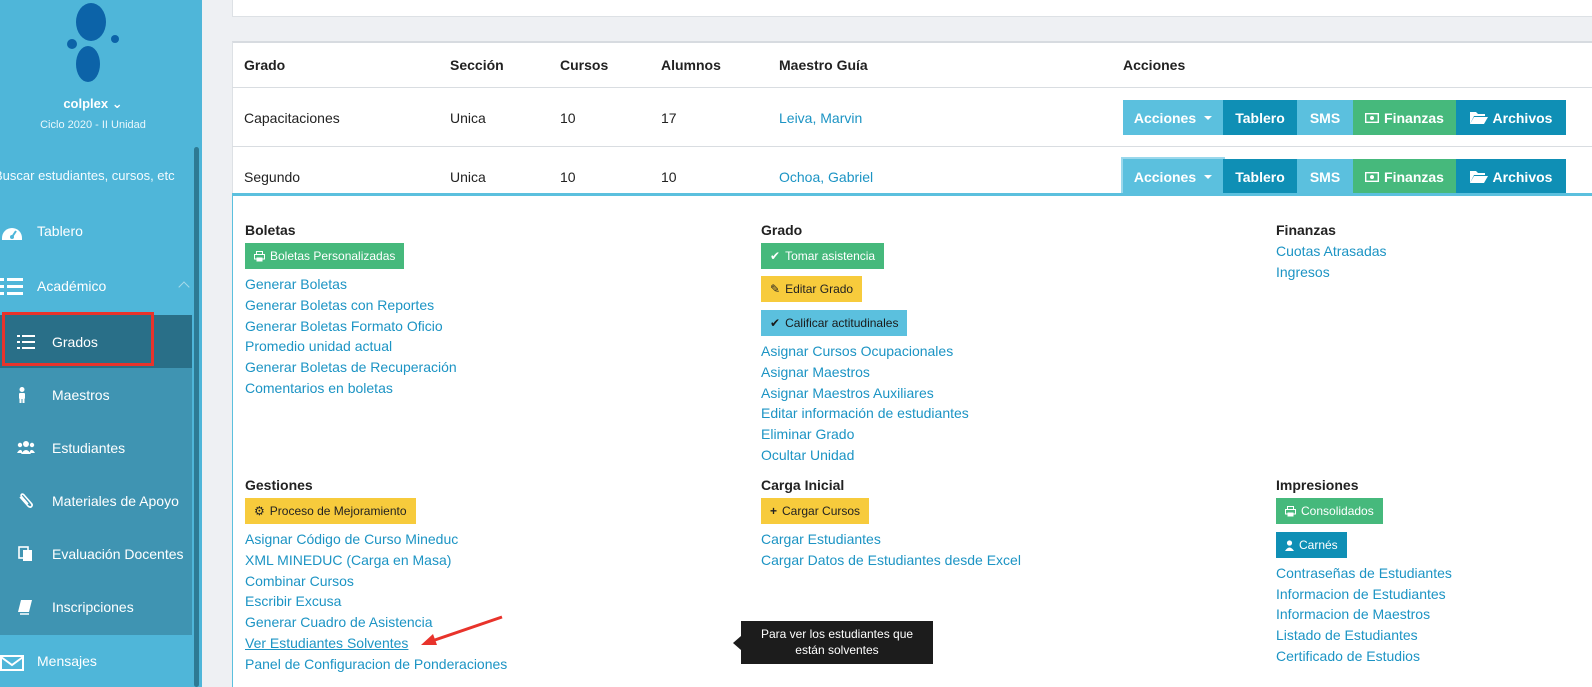 This screenshot has width=1592, height=687. I want to click on sidebar-item-evaluacion: Evaluación Docentes, so click(96, 553).